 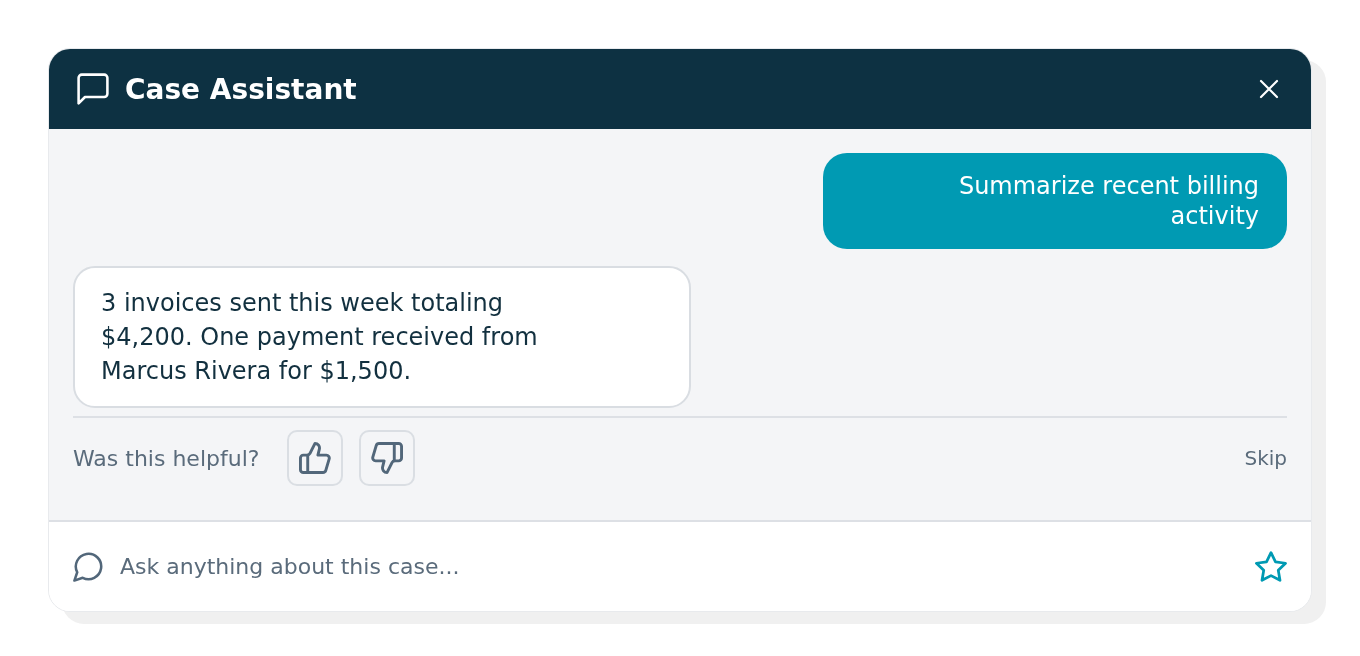 What do you see at coordinates (320, 337) in the screenshot?
I see `message-text: 3 invoices sent this week totaling $4,200. One payment received from Marcus Rivera for $1,500.` at bounding box center [320, 337].